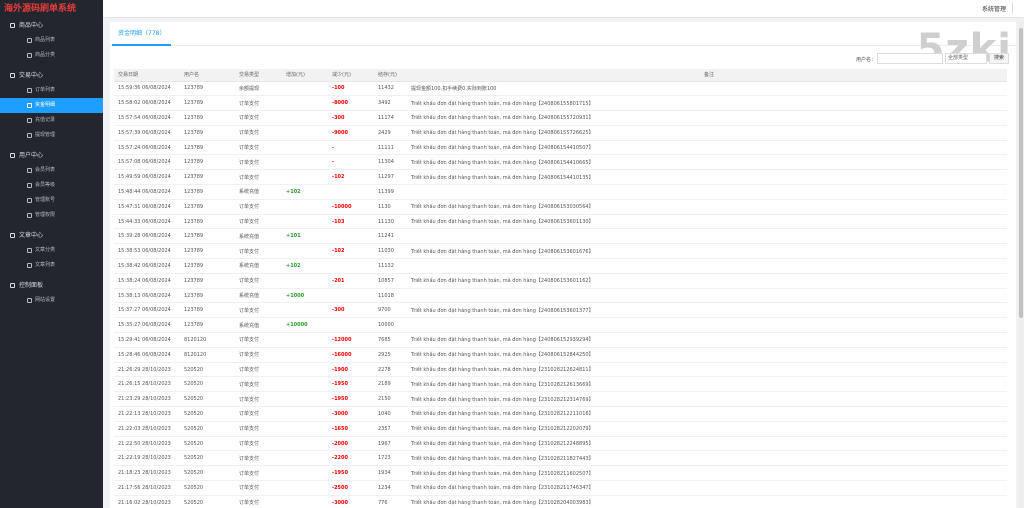 The width and height of the screenshot is (1024, 508). I want to click on table-row: 15:48:44 06/08/2024 123789 系统充值 +102 11399, so click(560, 192).